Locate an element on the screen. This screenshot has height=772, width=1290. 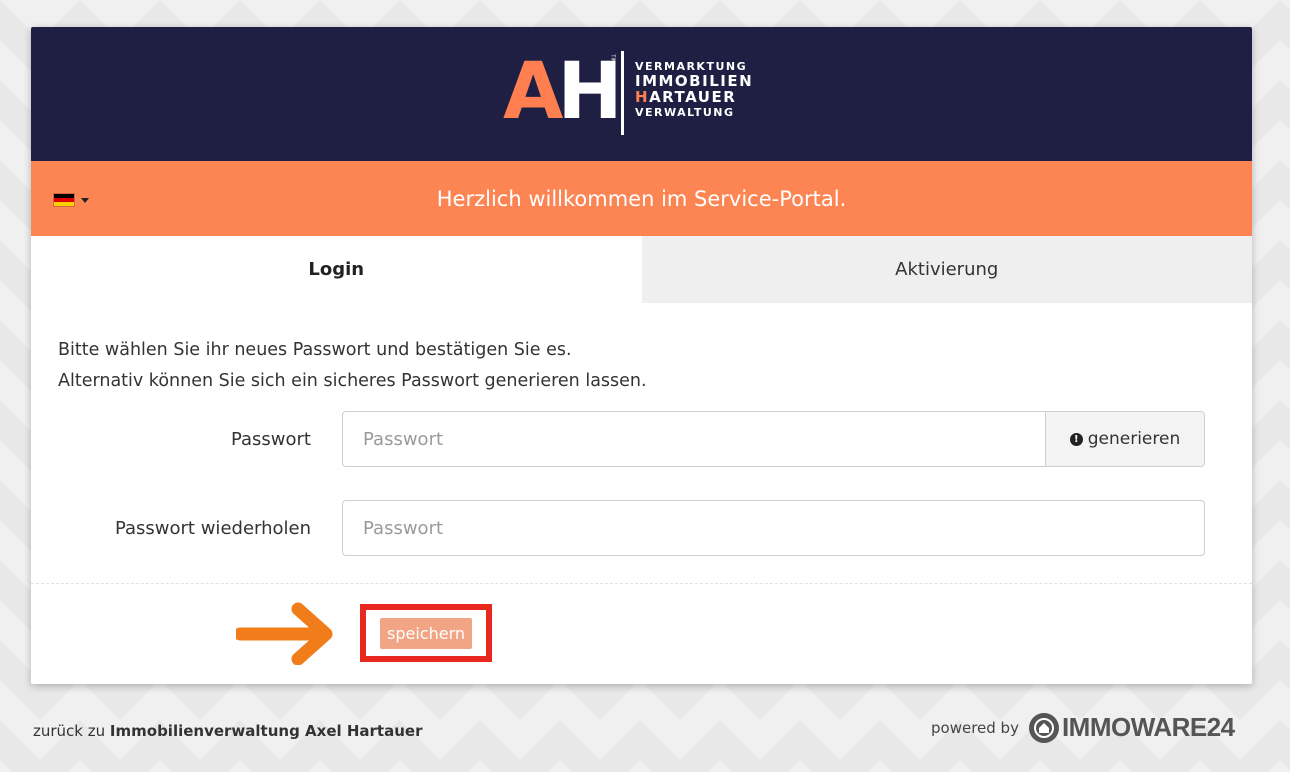
repeat-password-label: Passwort wiederholen is located at coordinates (212, 528).